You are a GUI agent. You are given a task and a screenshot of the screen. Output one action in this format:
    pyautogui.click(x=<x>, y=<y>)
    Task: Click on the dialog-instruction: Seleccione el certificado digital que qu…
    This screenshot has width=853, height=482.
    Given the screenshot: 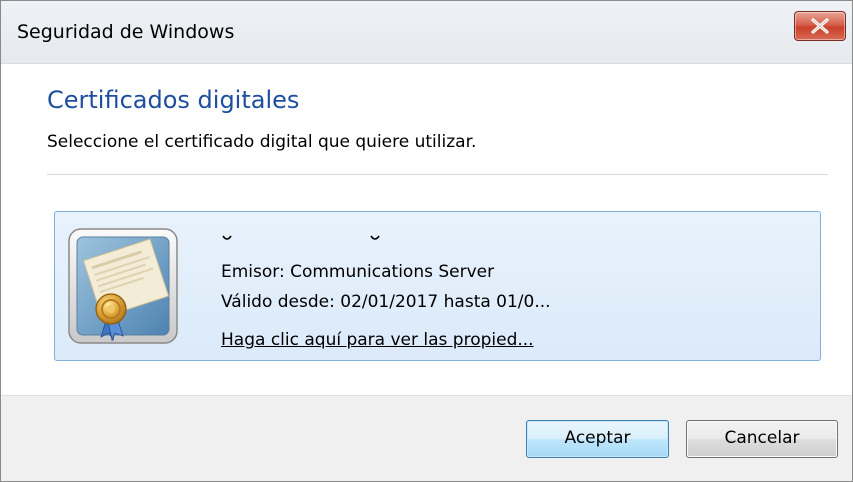 What is the action you would take?
    pyautogui.click(x=262, y=142)
    